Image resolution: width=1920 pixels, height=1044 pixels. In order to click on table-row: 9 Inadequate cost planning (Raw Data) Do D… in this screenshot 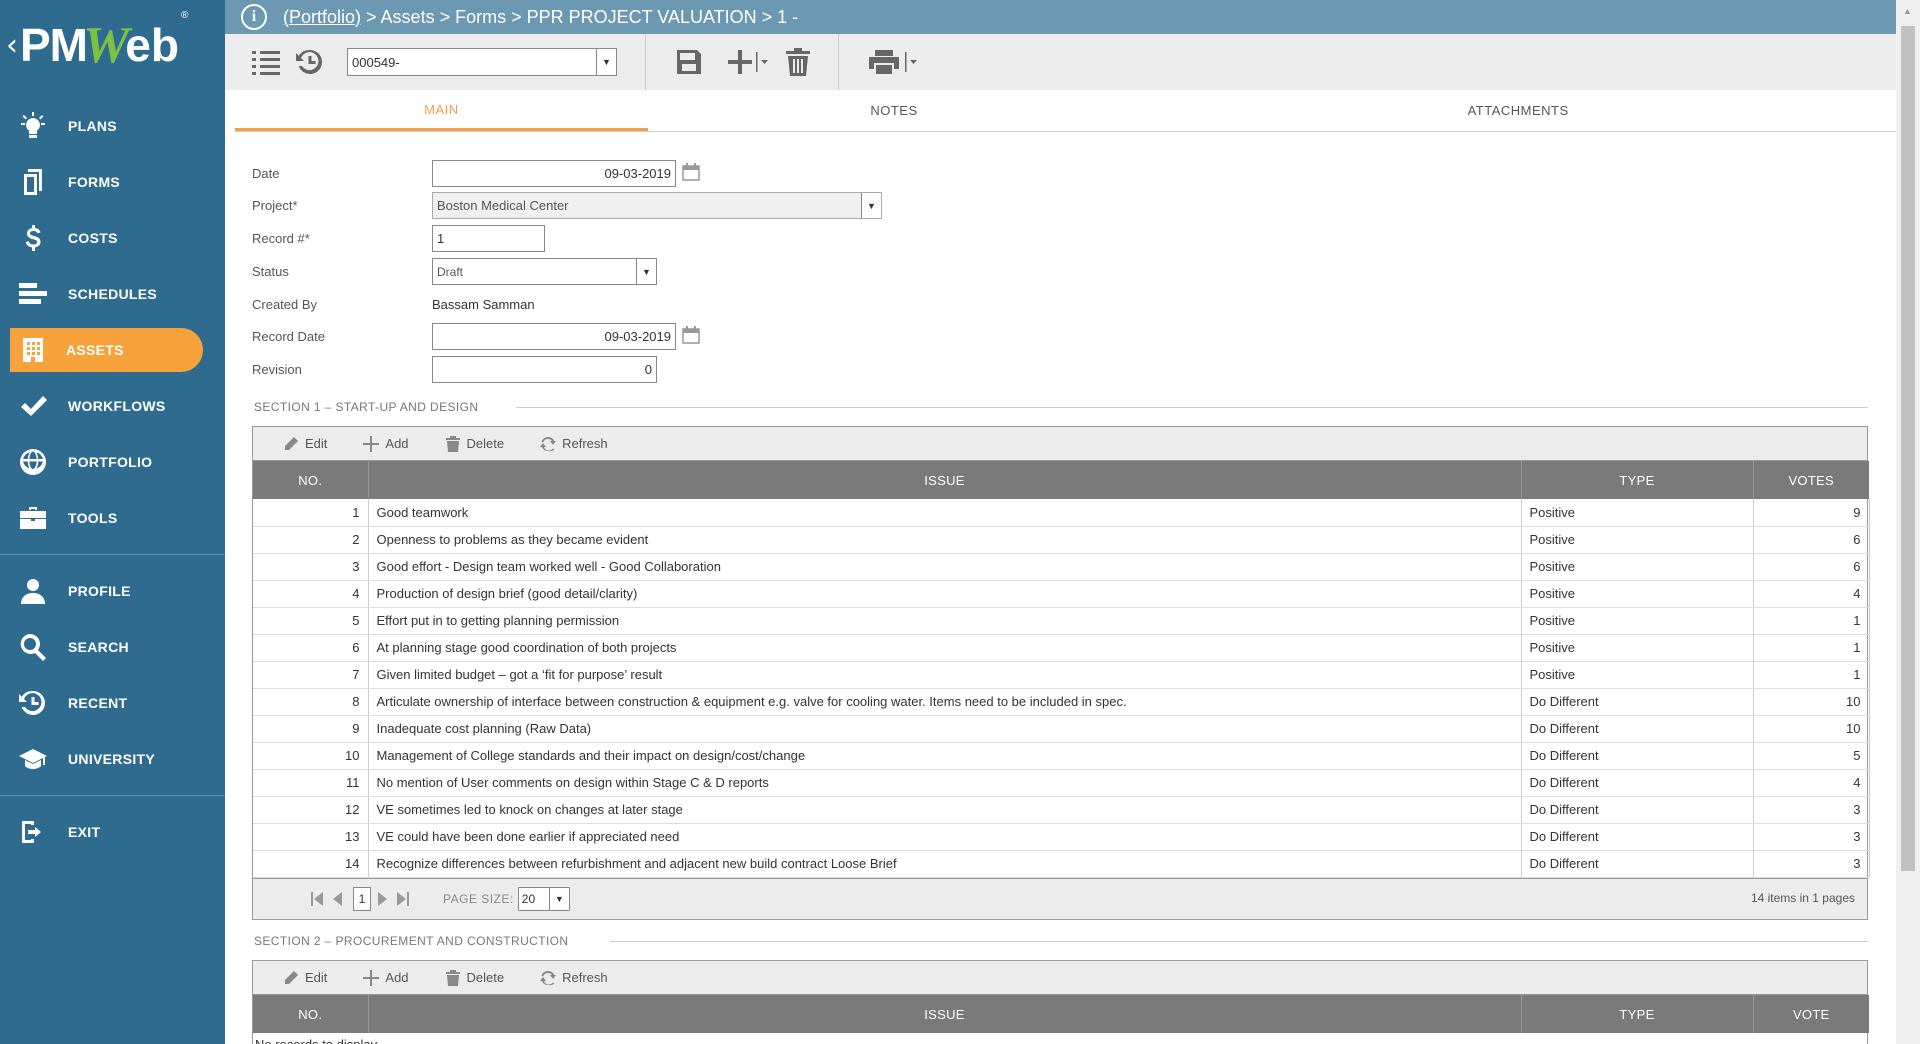, I will do `click(1061, 729)`.